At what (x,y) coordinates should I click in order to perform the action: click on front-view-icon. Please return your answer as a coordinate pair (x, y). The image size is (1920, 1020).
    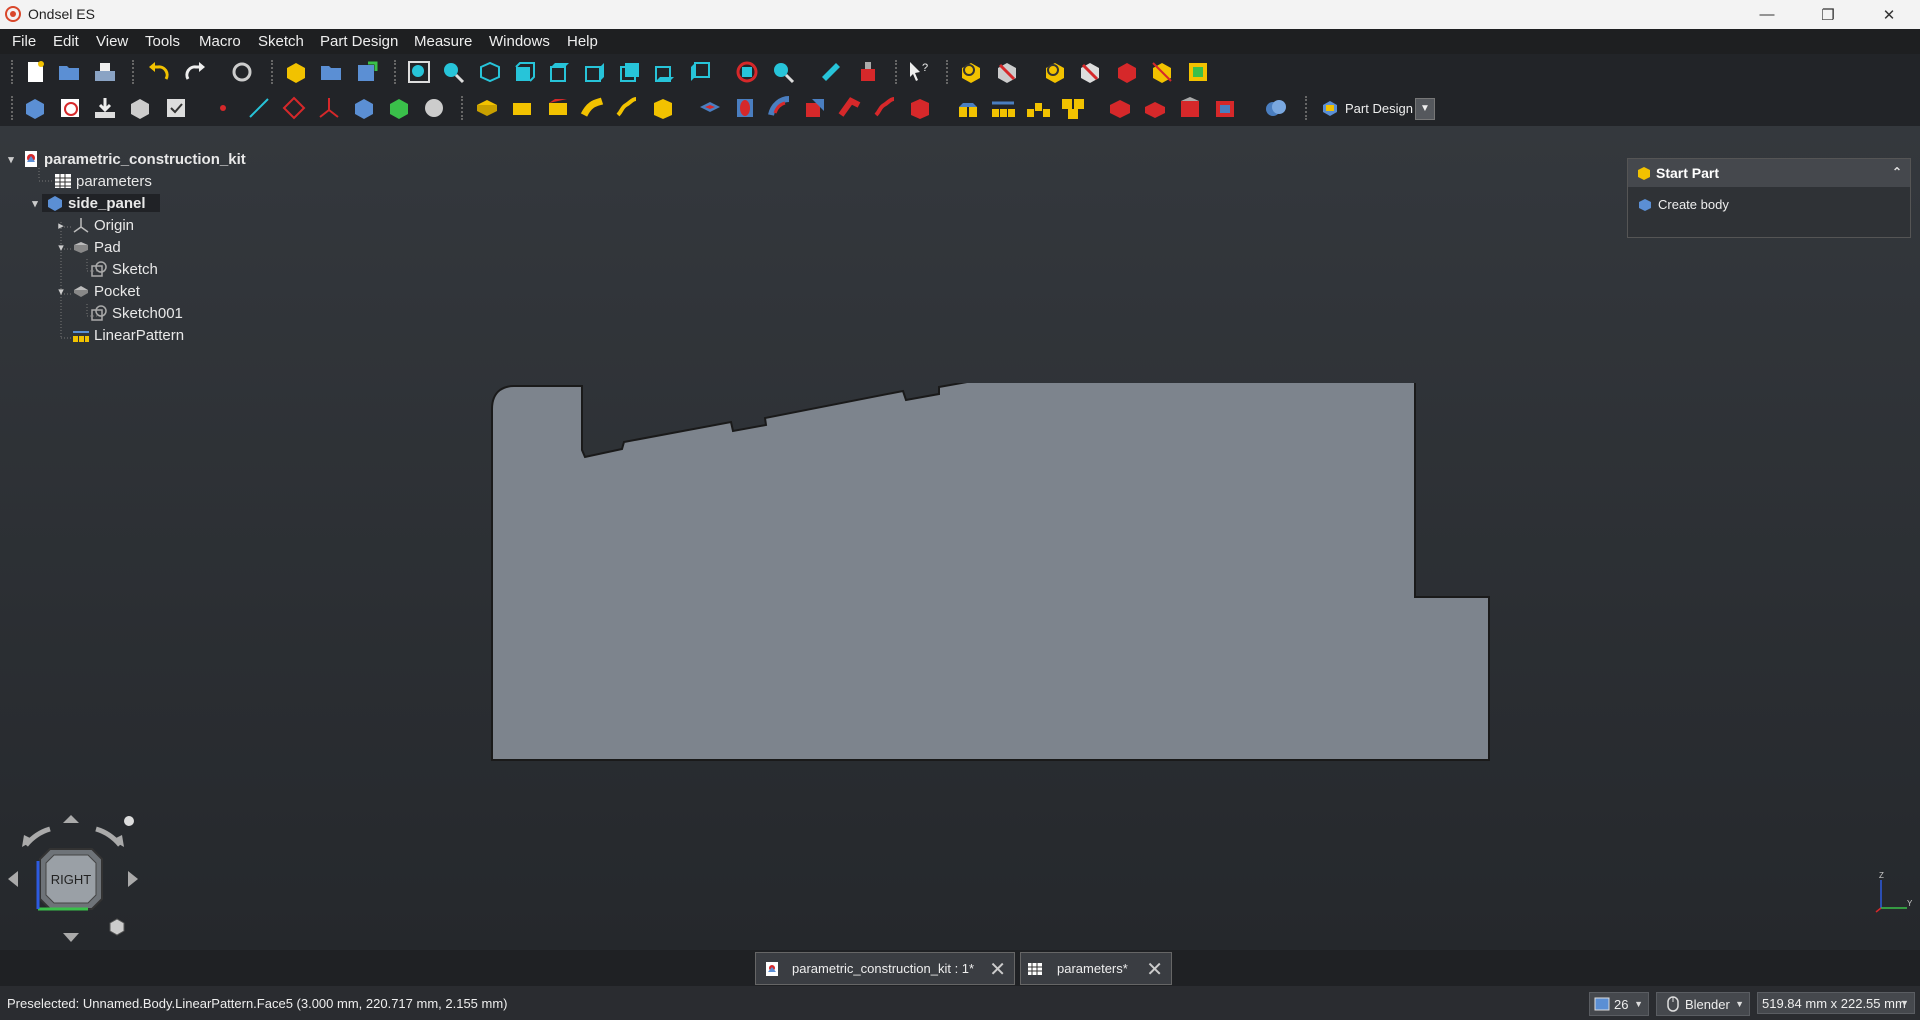
    Looking at the image, I should click on (525, 72).